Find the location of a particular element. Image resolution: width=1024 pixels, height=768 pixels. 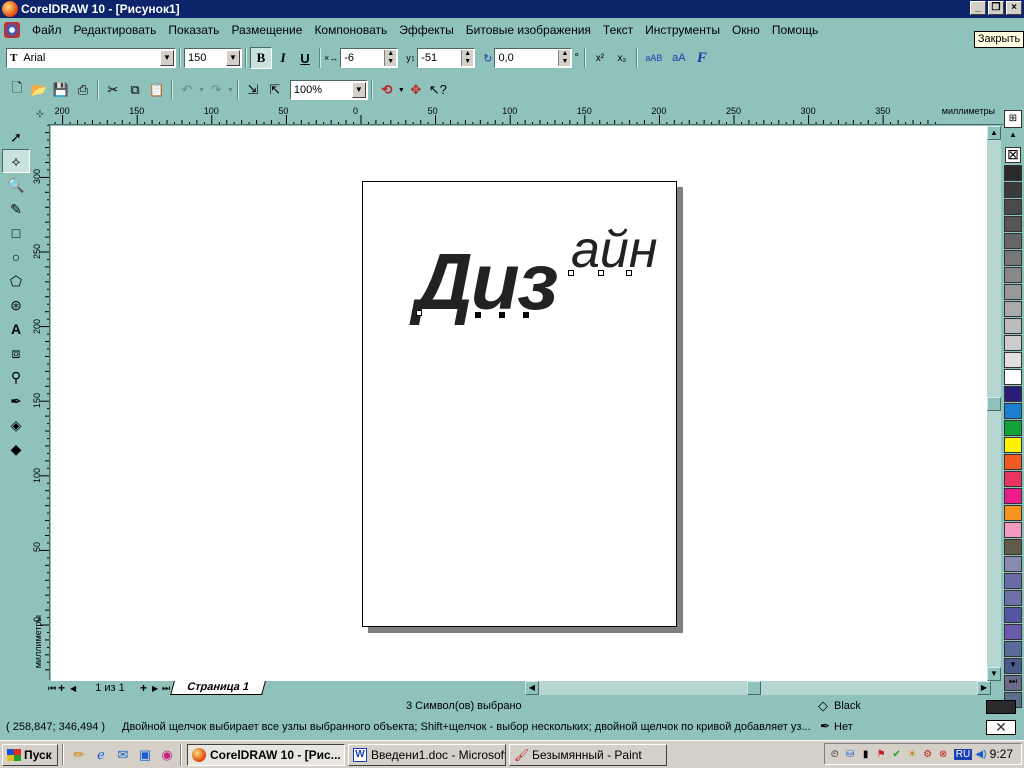

show-desktop-icon: ▣ is located at coordinates (145, 755).